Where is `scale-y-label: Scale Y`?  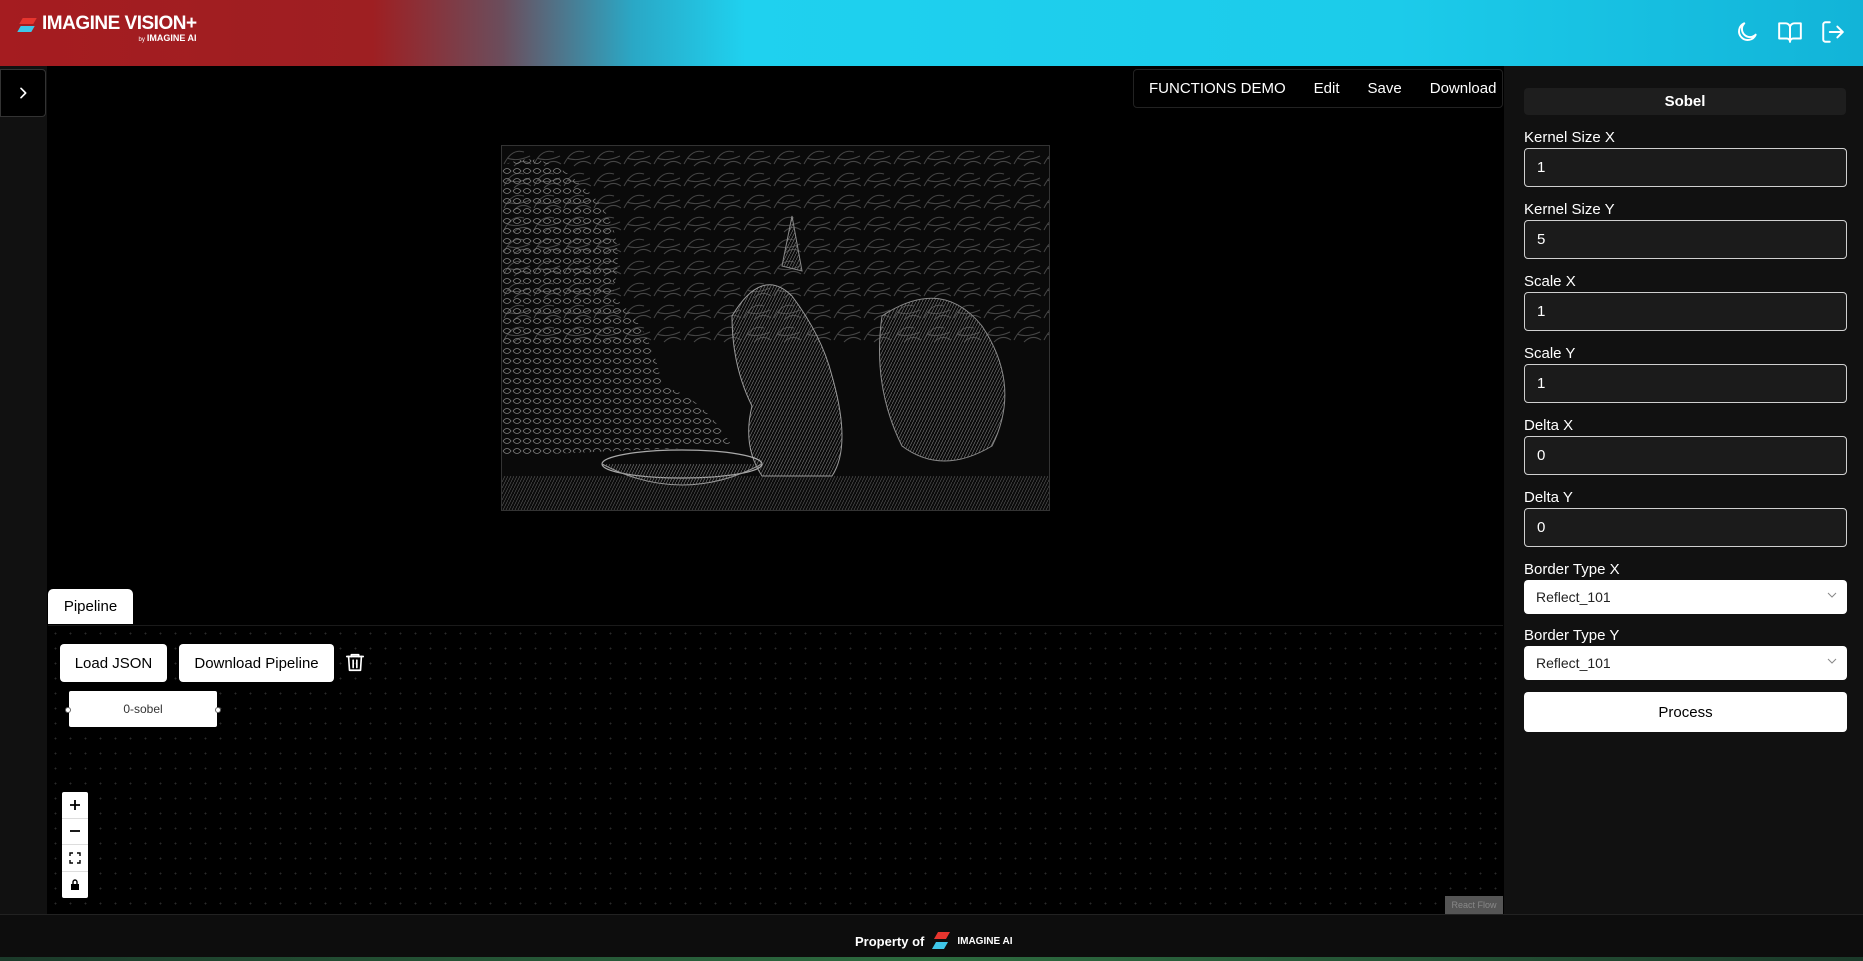 scale-y-label: Scale Y is located at coordinates (1550, 353).